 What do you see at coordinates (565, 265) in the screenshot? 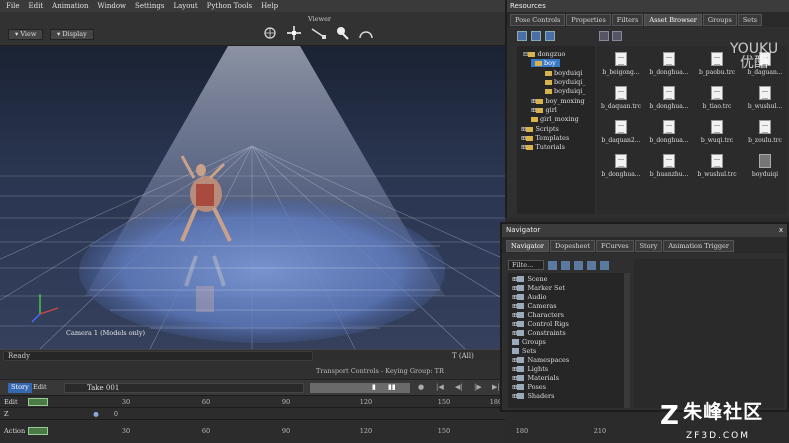
I see `key-icon` at bounding box center [565, 265].